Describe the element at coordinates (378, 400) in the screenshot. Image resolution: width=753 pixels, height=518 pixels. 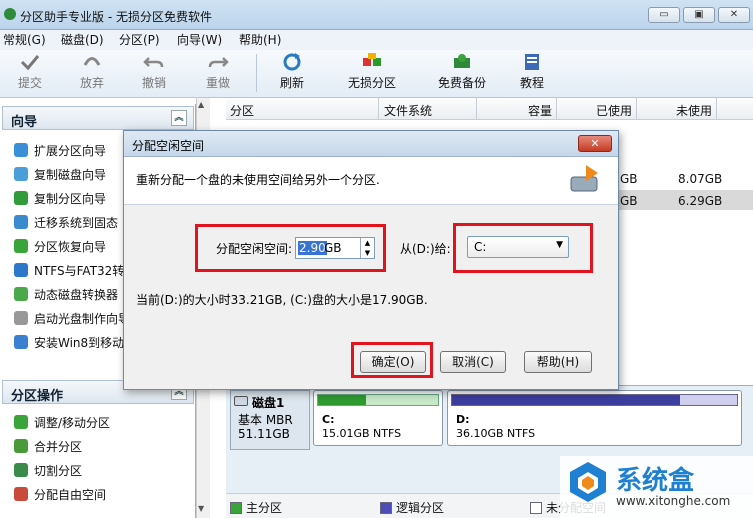
I see `usage-bar-c` at that location.